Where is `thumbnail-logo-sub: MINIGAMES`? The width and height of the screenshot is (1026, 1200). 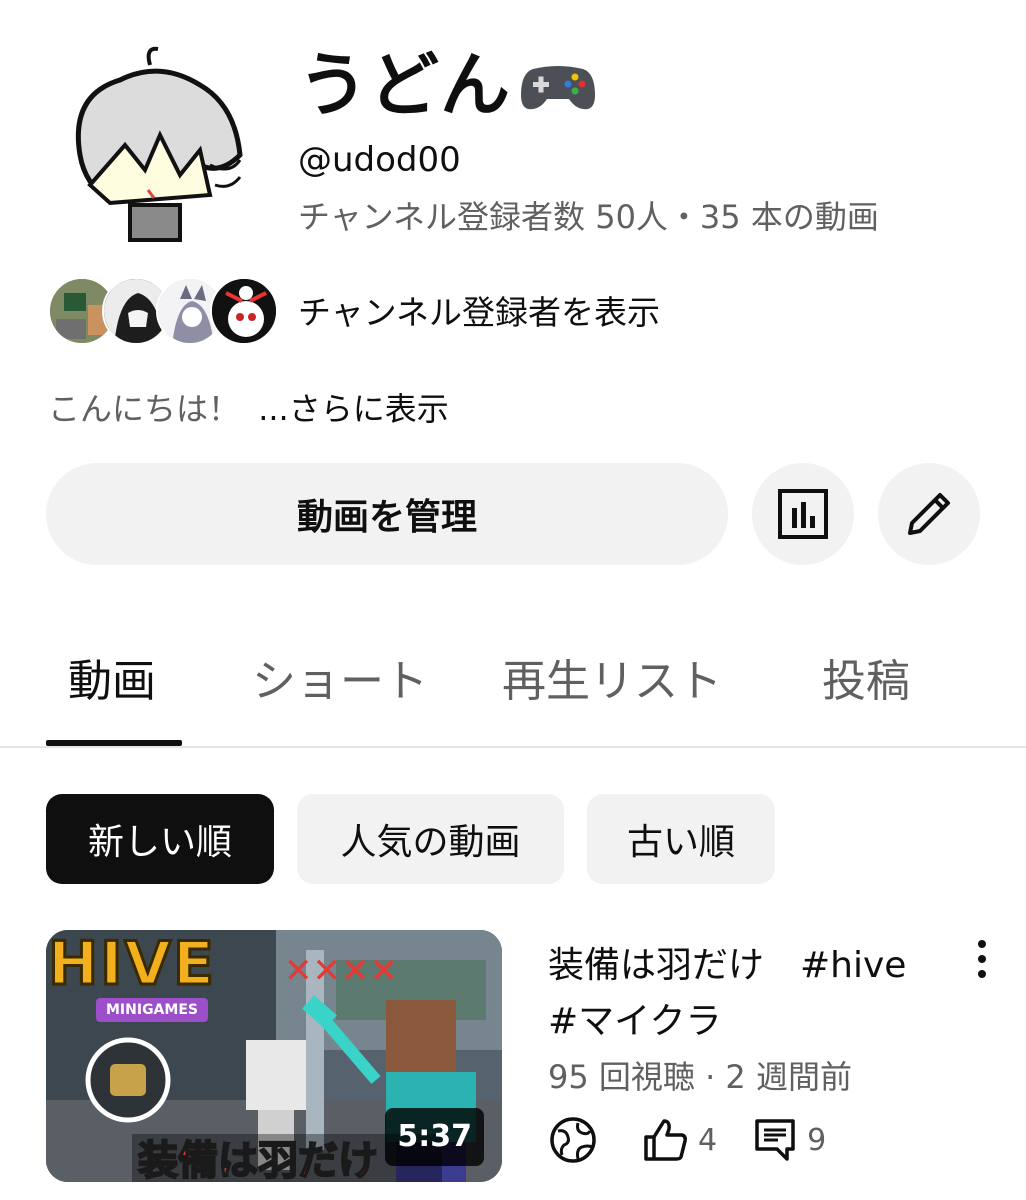
thumbnail-logo-sub: MINIGAMES is located at coordinates (152, 1010).